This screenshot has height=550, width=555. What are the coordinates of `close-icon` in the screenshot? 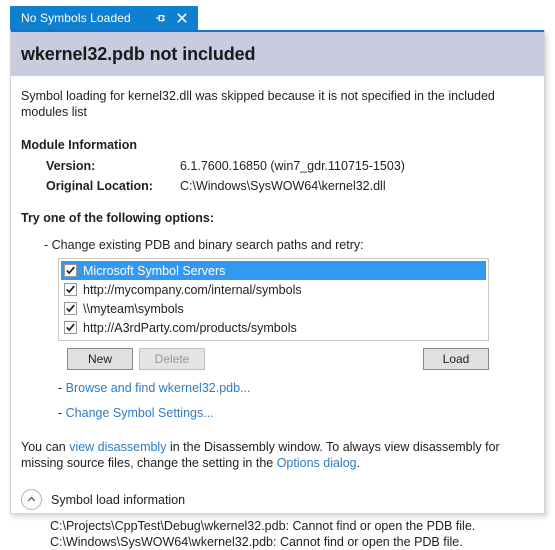 It's located at (182, 18).